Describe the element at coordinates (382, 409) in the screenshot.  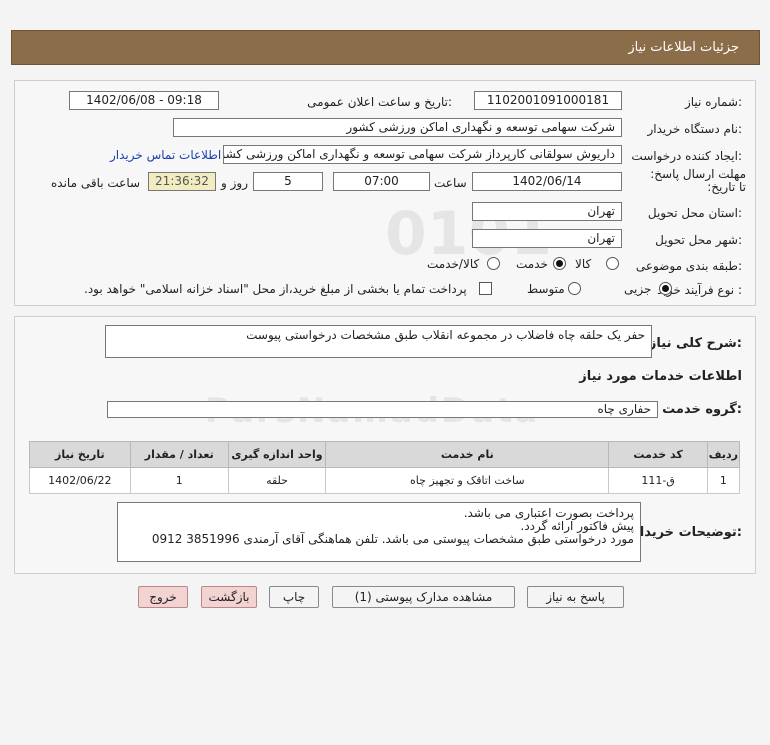
I see `service-group-field: حفاری چاه` at that location.